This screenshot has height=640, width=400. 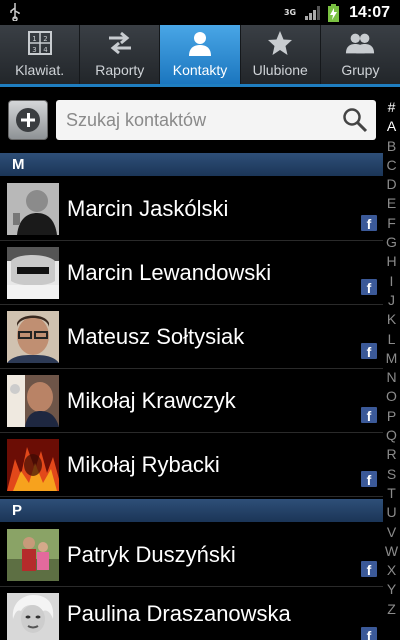 I want to click on section-letter: M, so click(x=18, y=164).